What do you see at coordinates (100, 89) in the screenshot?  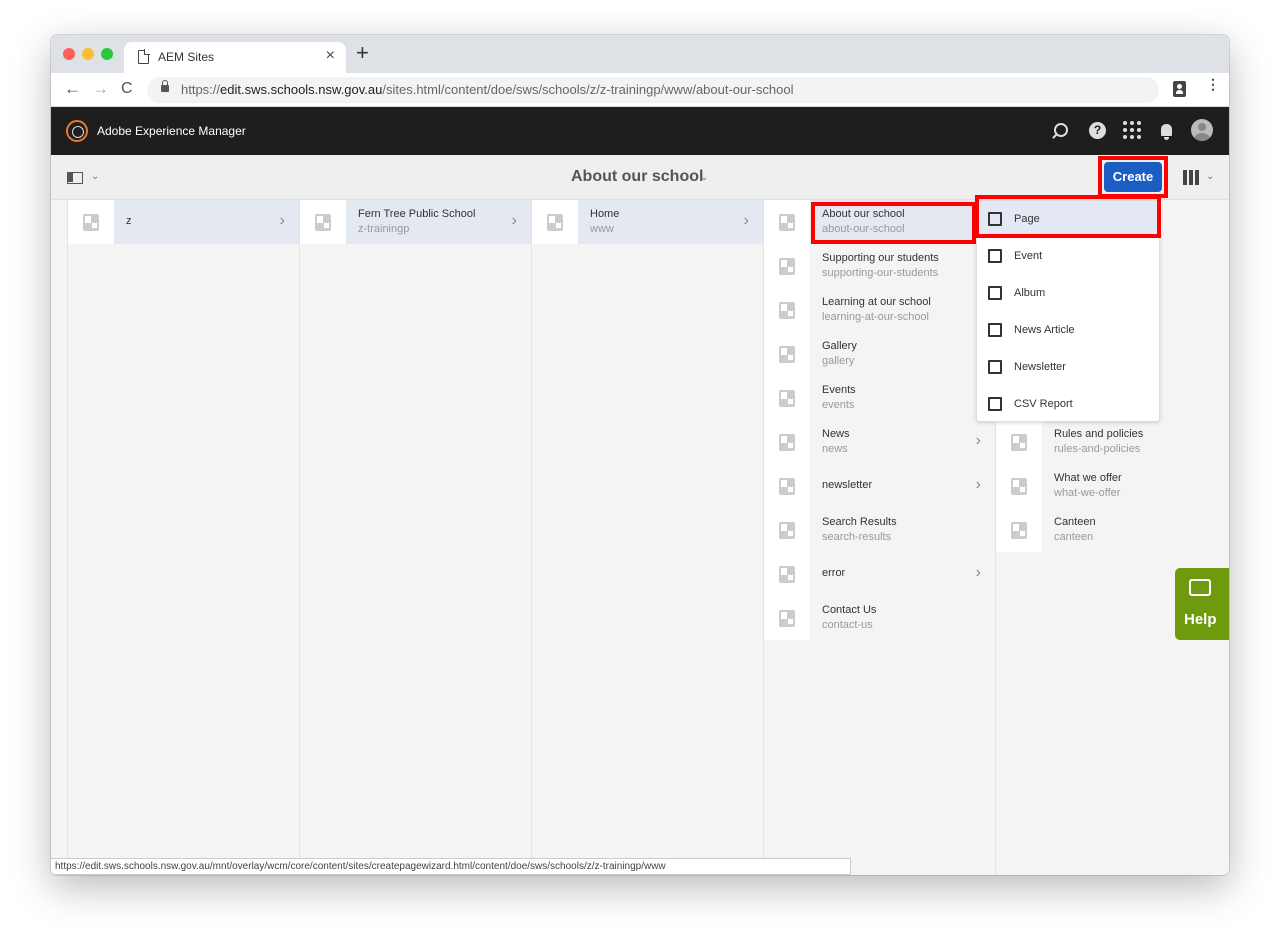 I see `forward-button: →` at bounding box center [100, 89].